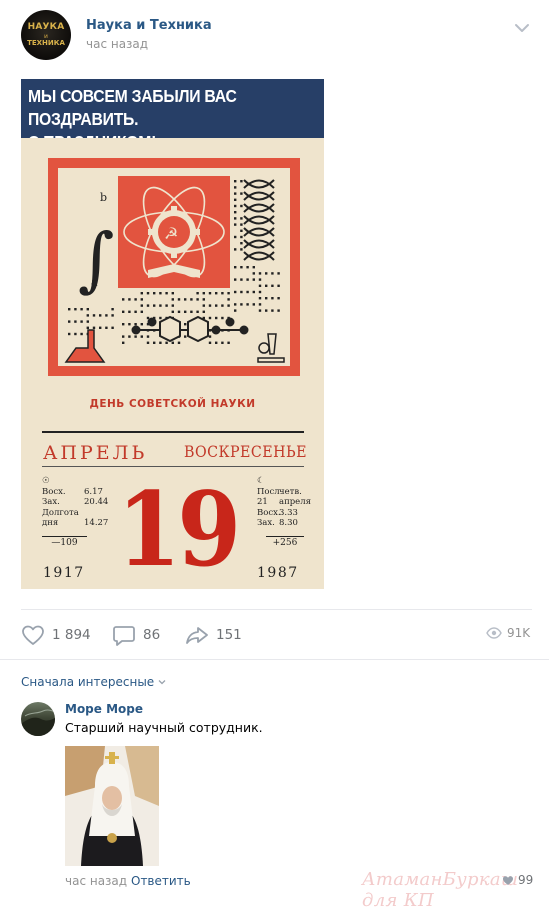 The image size is (549, 911). Describe the element at coordinates (46, 35) in the screenshot. I see `group-avatar: НАУКА и ТЕХНИКА` at that location.